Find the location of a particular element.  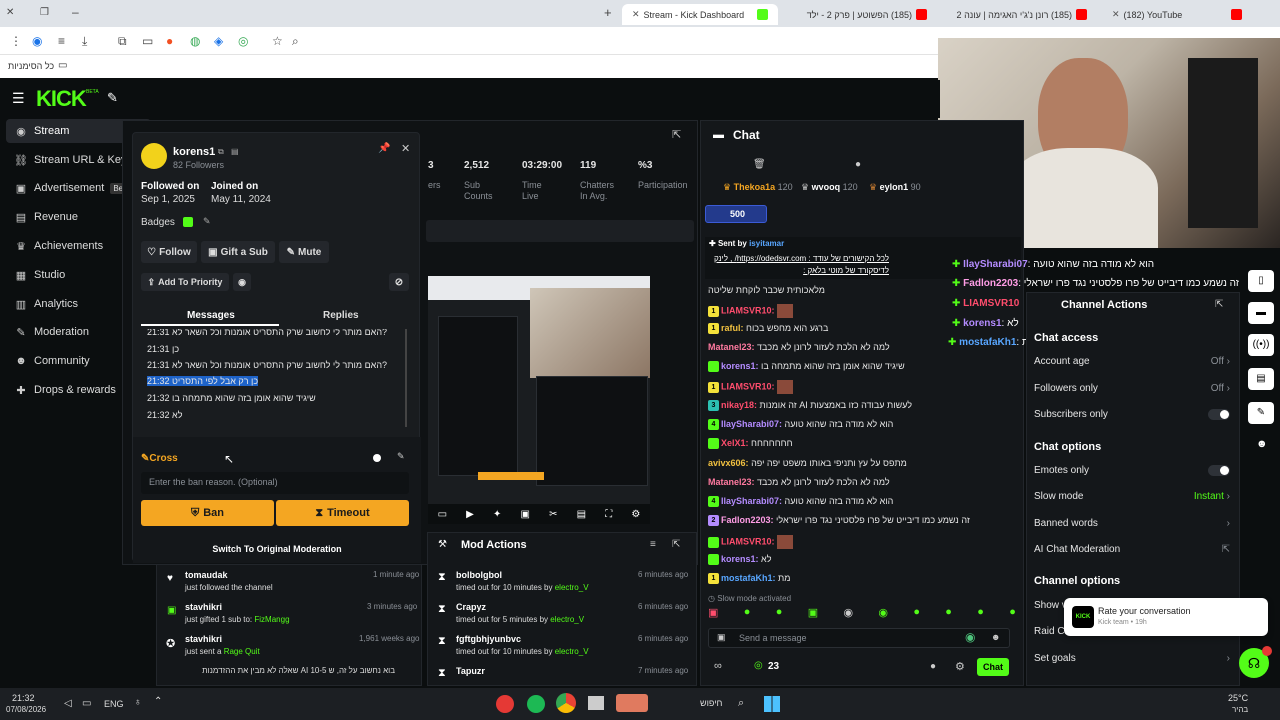

trash-icon: 🗑 is located at coordinates (759, 164).